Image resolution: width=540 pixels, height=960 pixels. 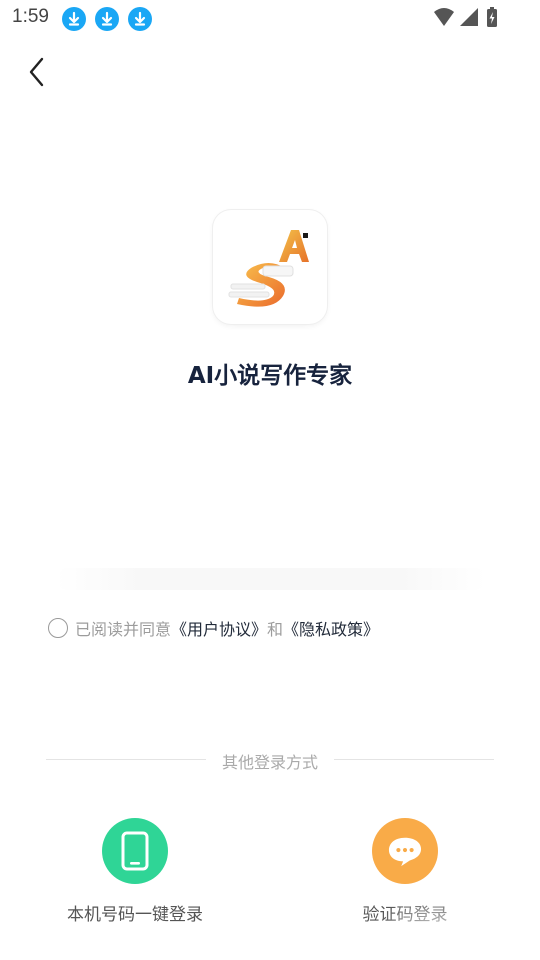 I want to click on system-status-icons, so click(x=465, y=17).